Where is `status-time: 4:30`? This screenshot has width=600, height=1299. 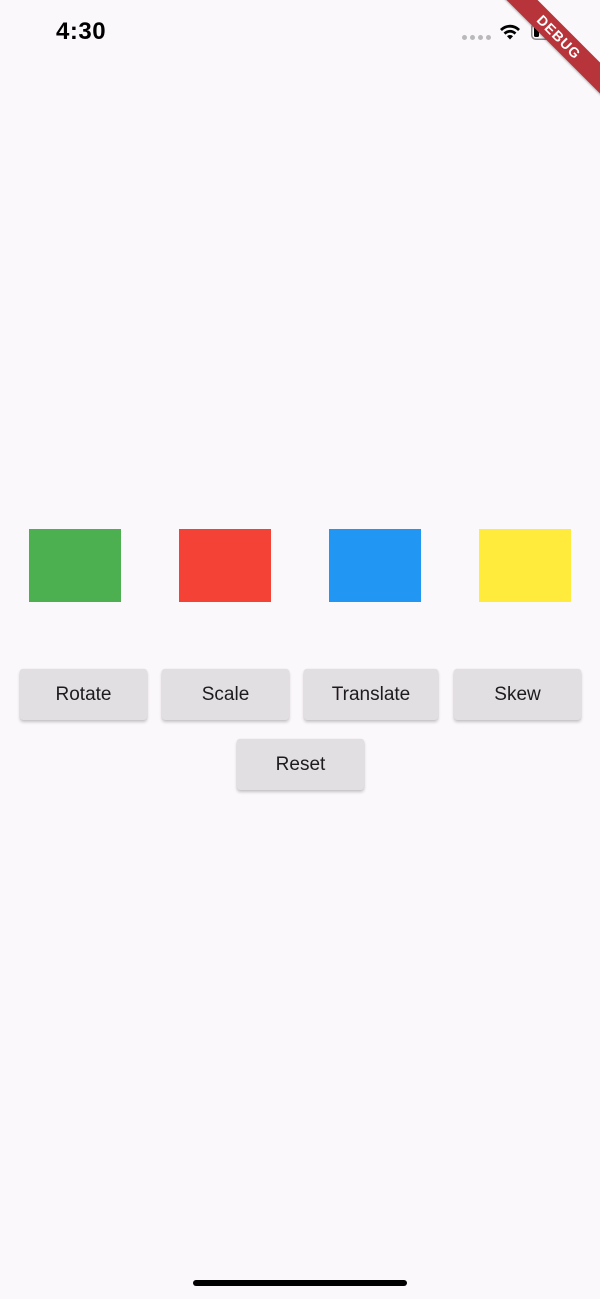
status-time: 4:30 is located at coordinates (81, 31).